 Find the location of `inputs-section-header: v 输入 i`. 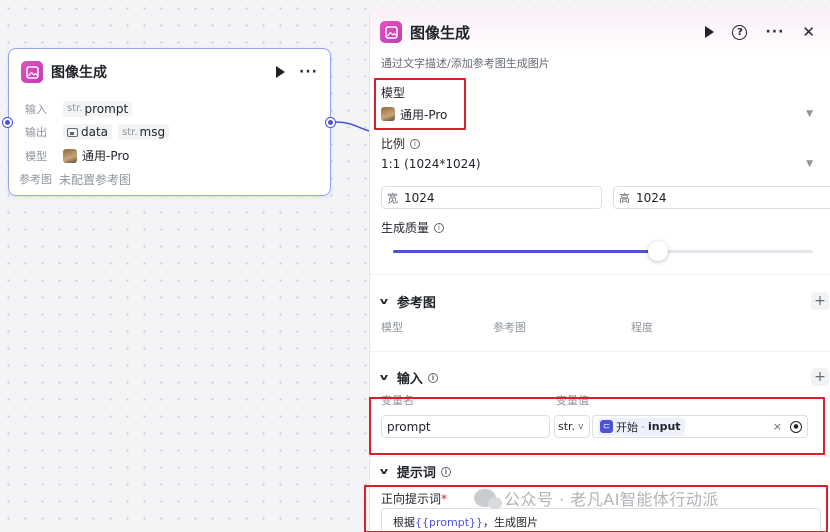

inputs-section-header: v 输入 i is located at coordinates (408, 377).